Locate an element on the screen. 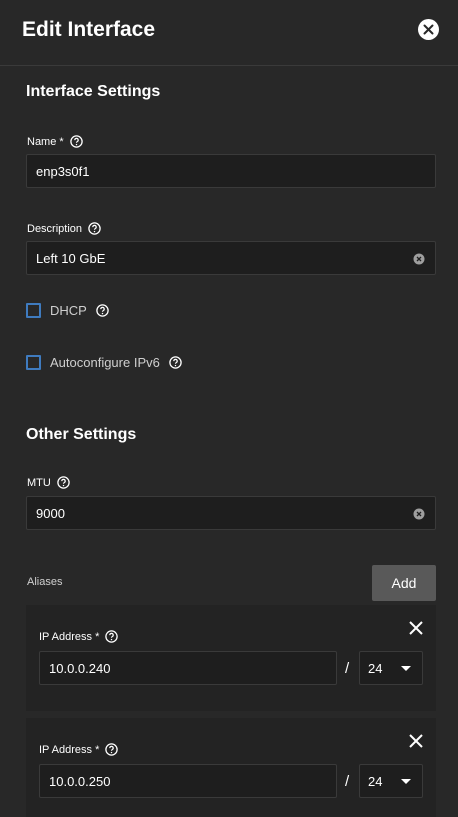 This screenshot has height=817, width=458. close-circle-icon is located at coordinates (428, 29).